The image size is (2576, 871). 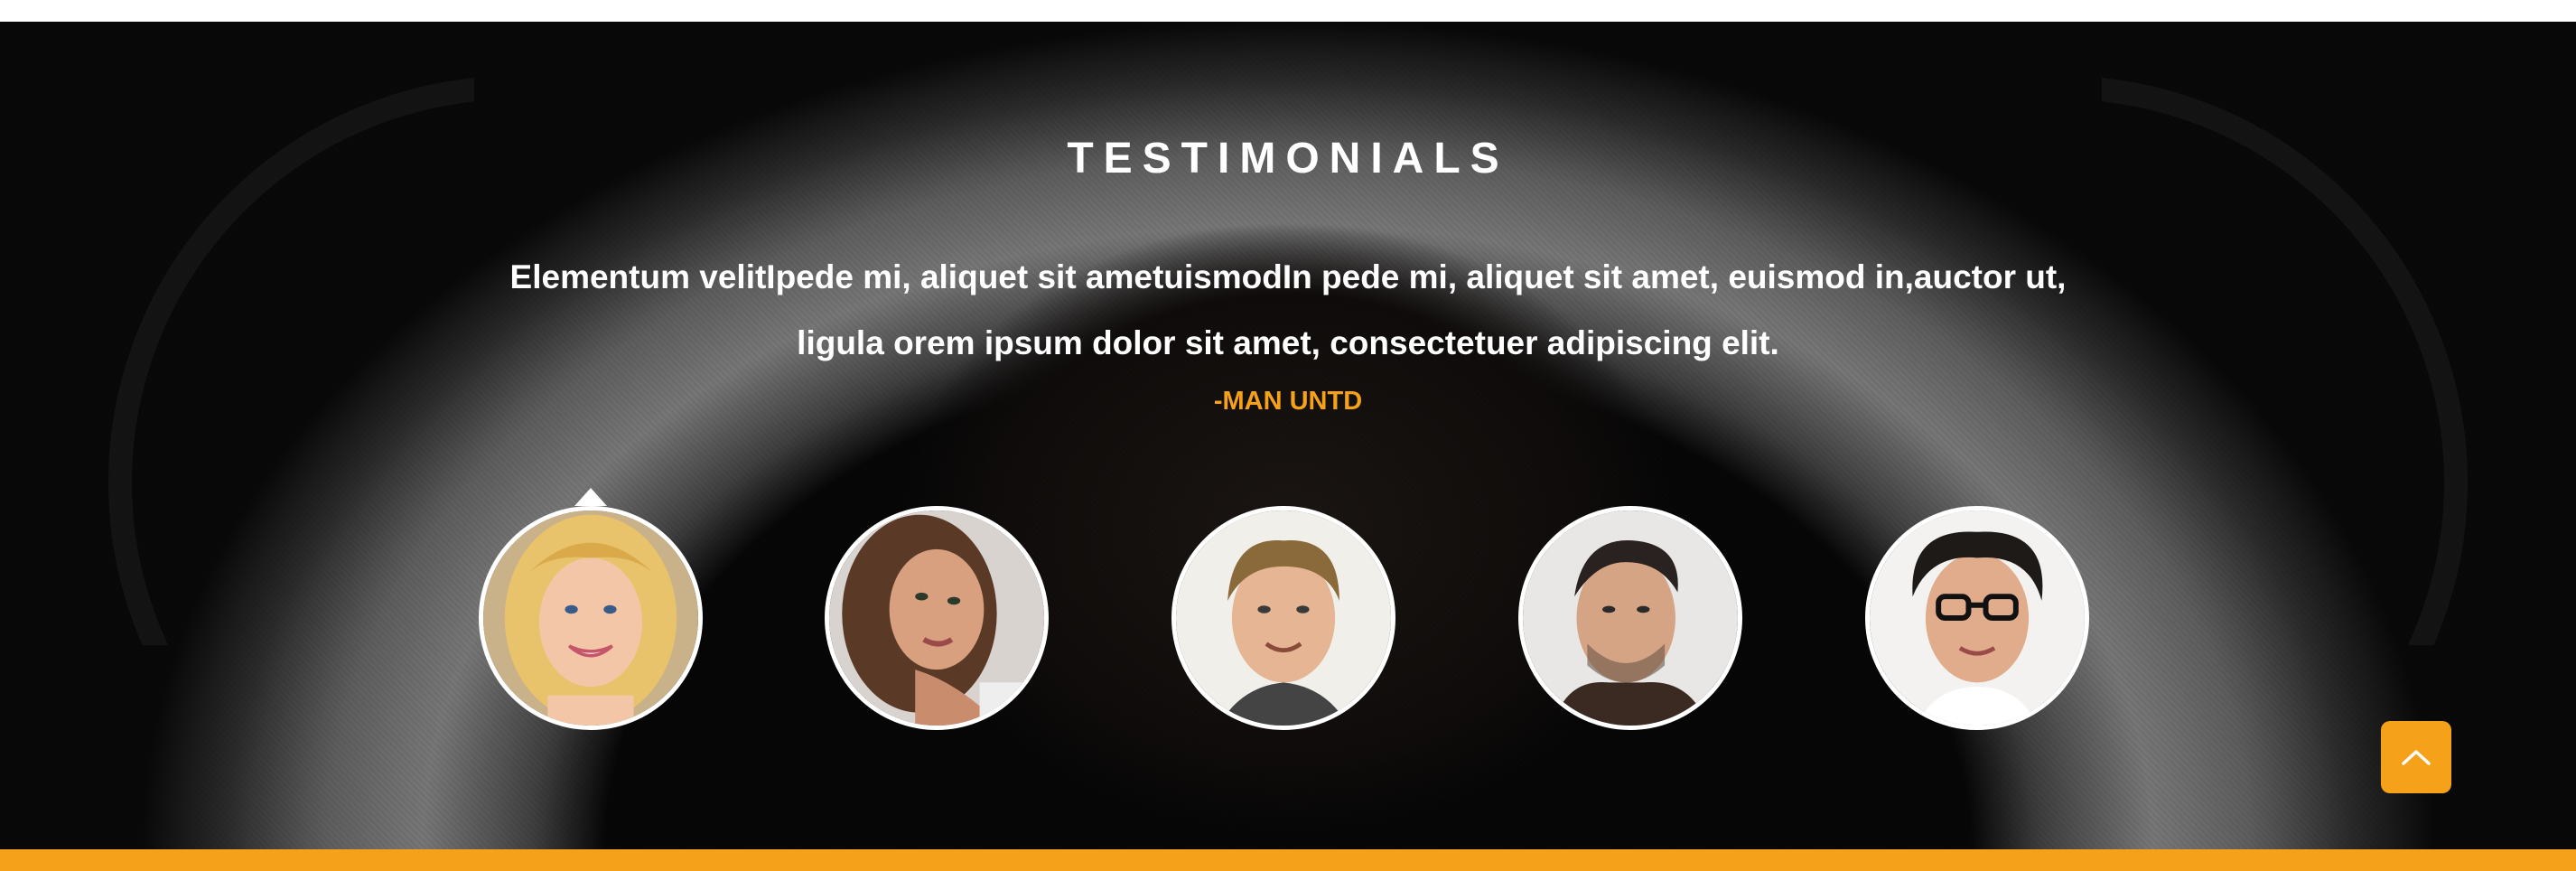 I want to click on avatar-blonde-woman-icon, so click(x=591, y=618).